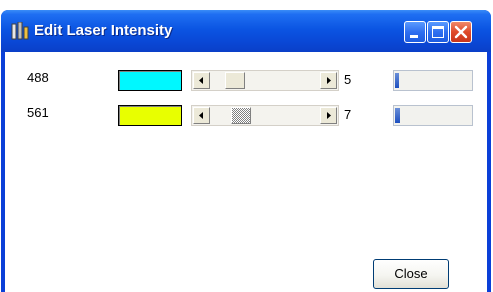  What do you see at coordinates (348, 114) in the screenshot?
I see `intensity-value: 7` at bounding box center [348, 114].